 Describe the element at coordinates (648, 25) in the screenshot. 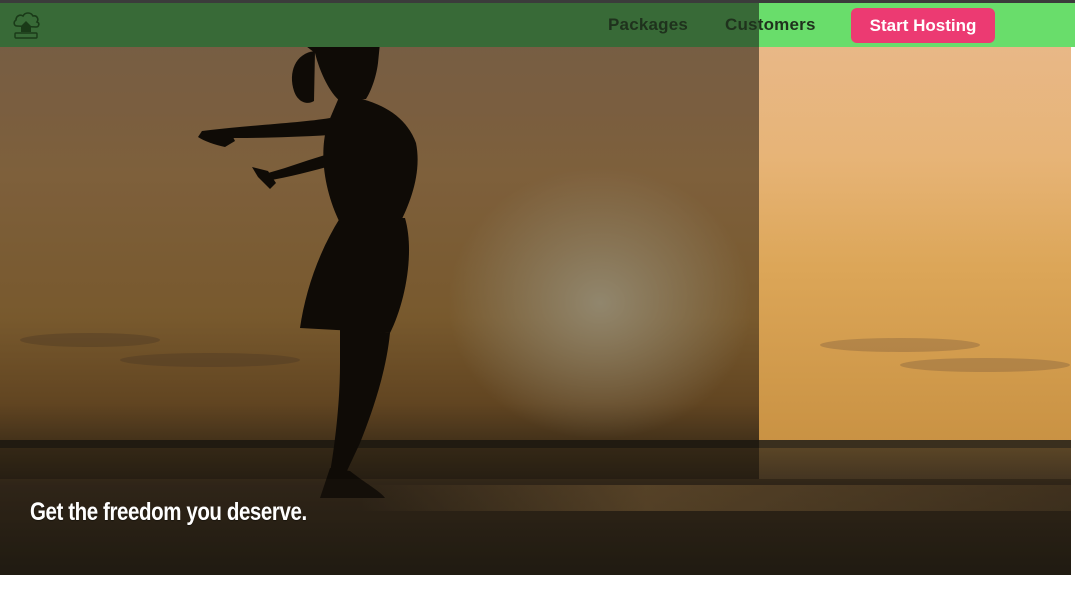

I see `nav-link-packages: Packages` at that location.